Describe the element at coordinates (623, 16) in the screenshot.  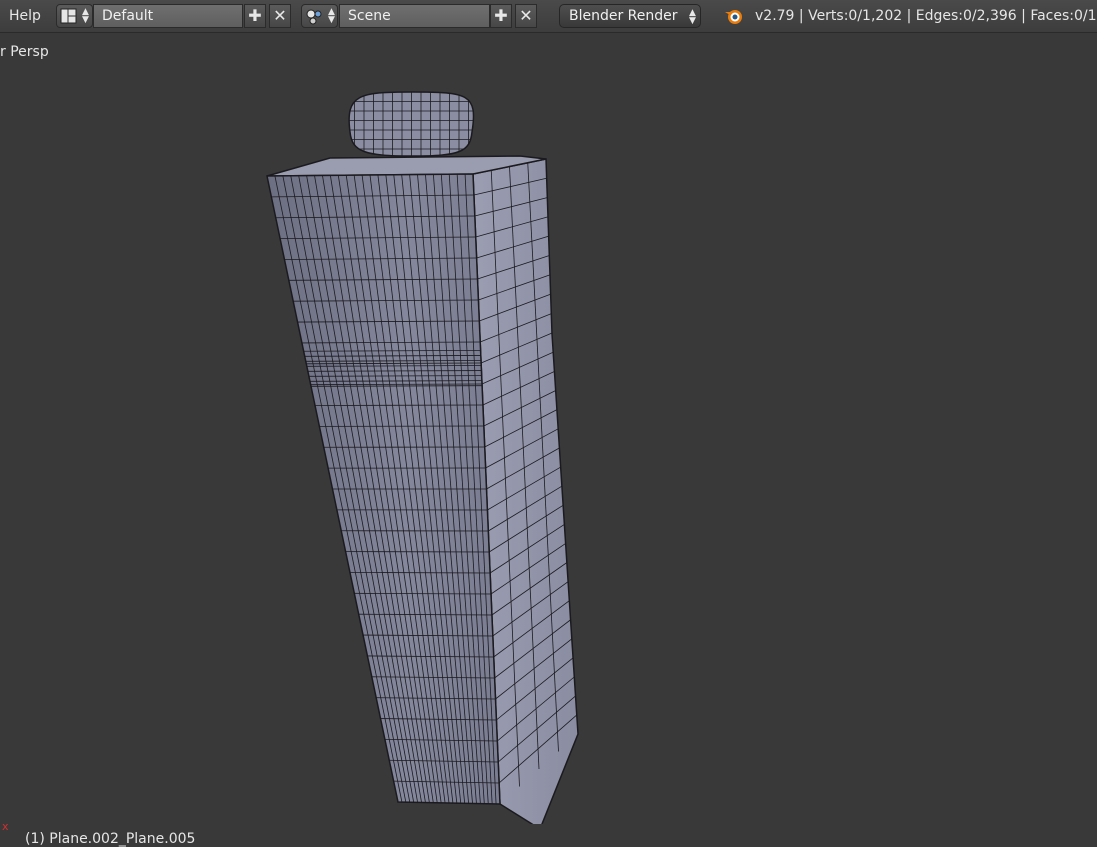
I see `render-engine-label: Blender Render` at that location.